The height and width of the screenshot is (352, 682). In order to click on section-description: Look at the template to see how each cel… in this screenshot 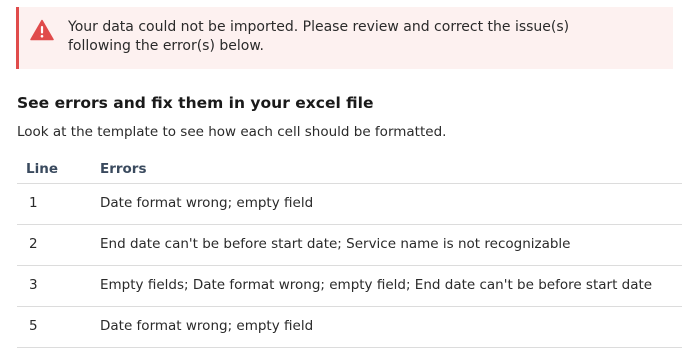, I will do `click(232, 132)`.